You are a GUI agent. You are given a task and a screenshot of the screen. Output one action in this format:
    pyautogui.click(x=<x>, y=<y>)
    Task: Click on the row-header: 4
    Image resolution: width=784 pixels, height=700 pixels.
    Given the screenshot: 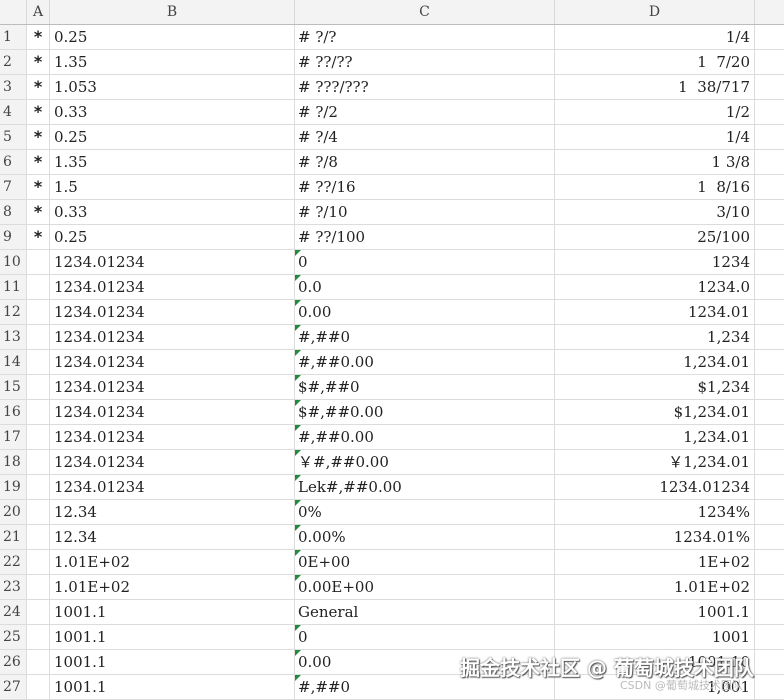 What is the action you would take?
    pyautogui.click(x=13, y=112)
    